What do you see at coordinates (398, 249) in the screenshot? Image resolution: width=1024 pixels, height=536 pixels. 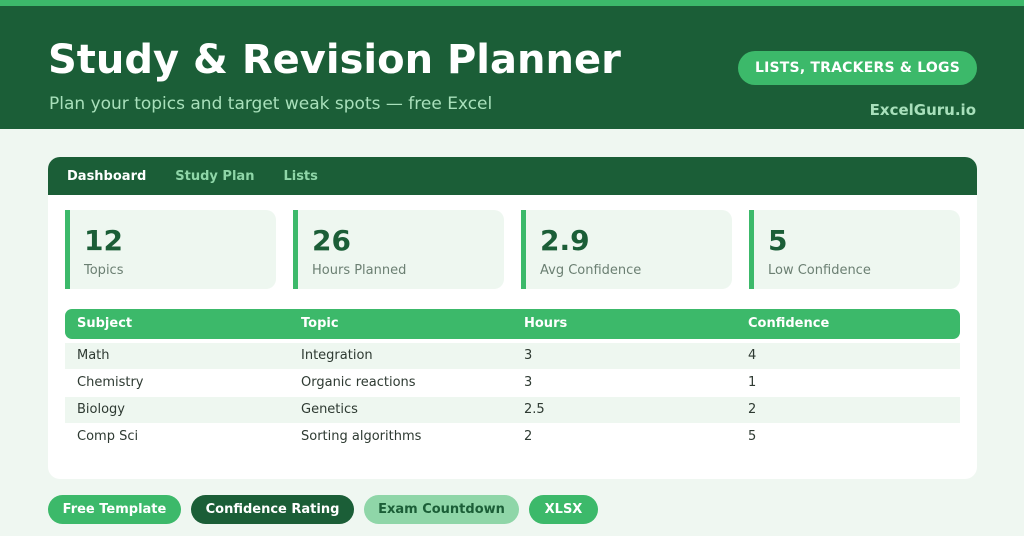 I see `stat-card-hours-planned: 26 Hours Planned` at bounding box center [398, 249].